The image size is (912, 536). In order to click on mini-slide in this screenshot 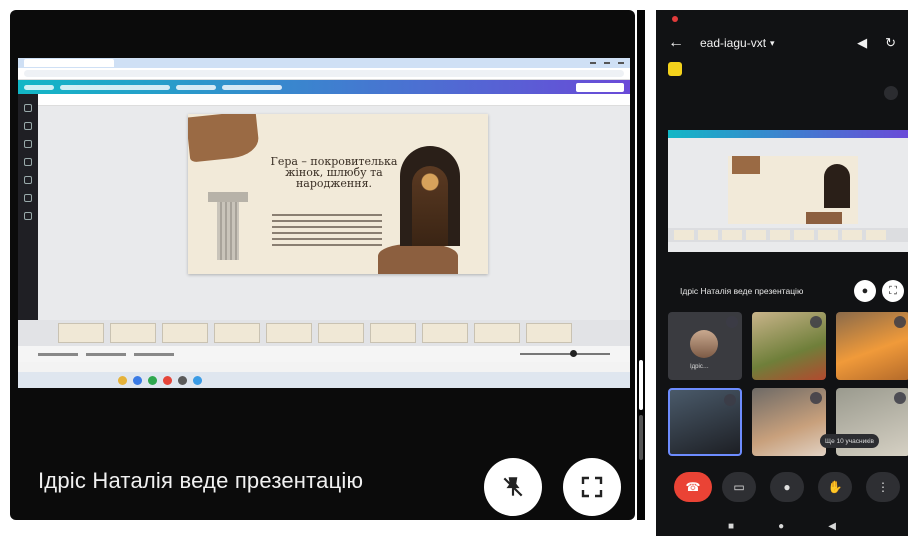, I will do `click(793, 190)`.